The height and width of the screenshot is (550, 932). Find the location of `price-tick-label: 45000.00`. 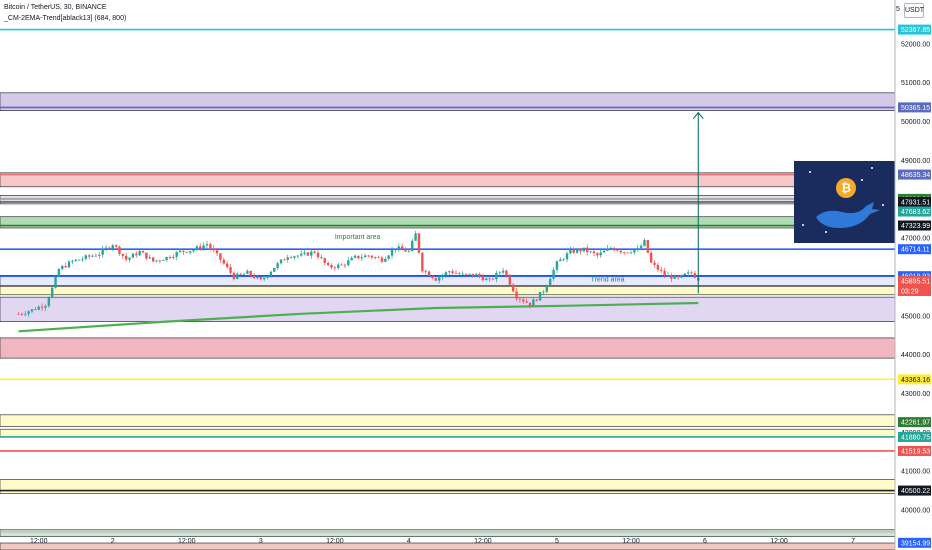

price-tick-label: 45000.00 is located at coordinates (915, 316).